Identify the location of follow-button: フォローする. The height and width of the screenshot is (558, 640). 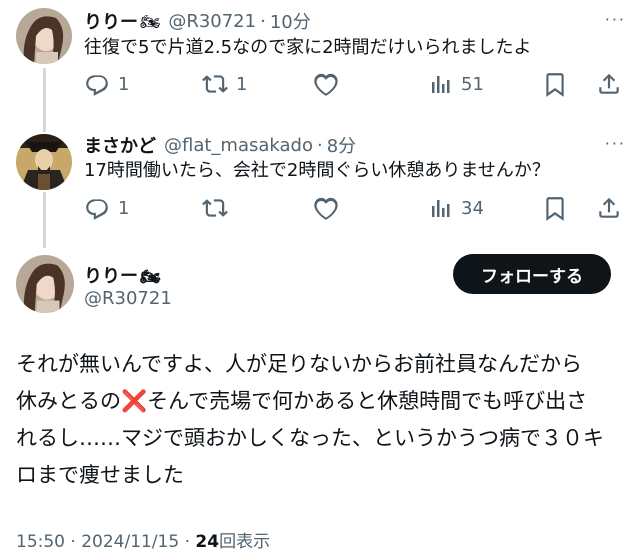
(532, 274).